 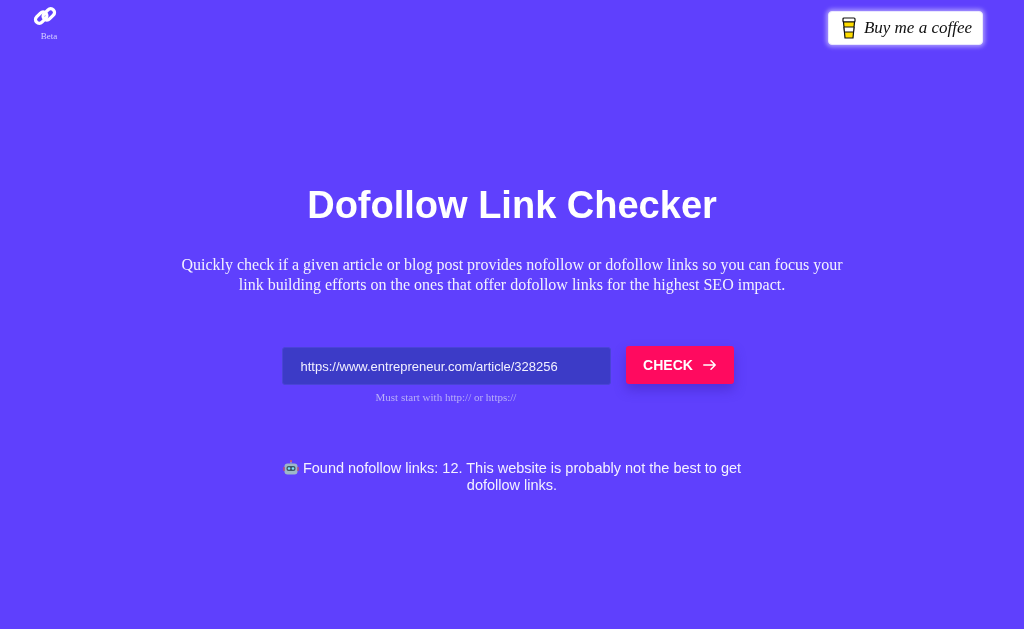 What do you see at coordinates (679, 365) in the screenshot?
I see `check-button: CHECK` at bounding box center [679, 365].